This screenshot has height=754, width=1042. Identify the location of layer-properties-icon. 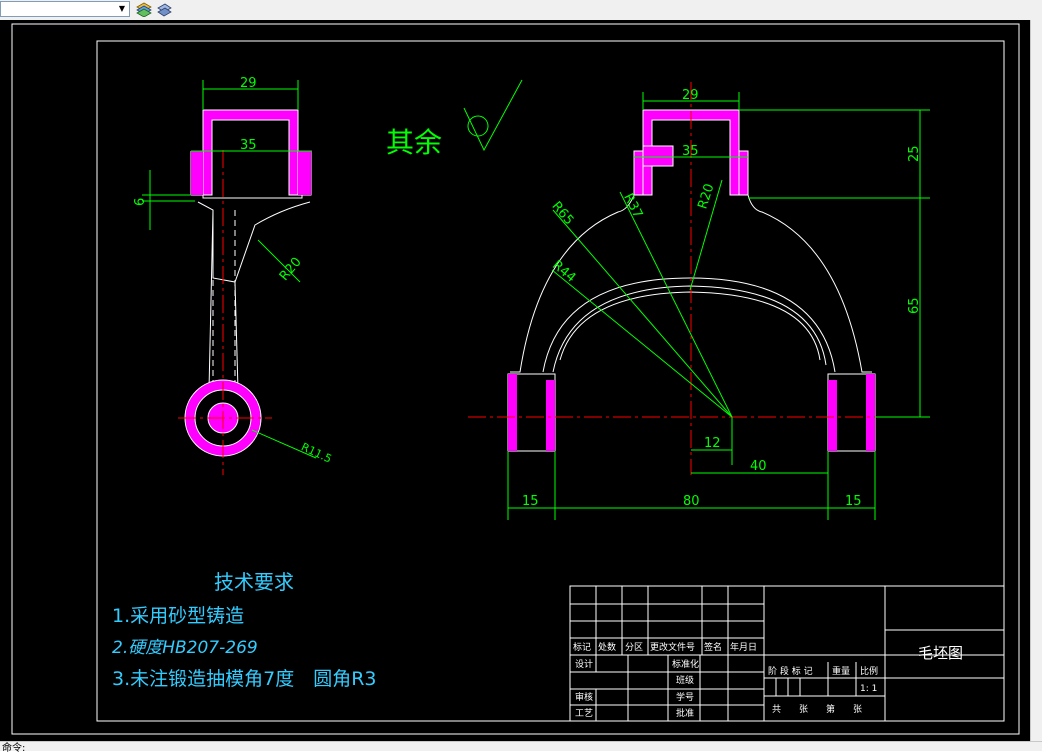
(164, 9).